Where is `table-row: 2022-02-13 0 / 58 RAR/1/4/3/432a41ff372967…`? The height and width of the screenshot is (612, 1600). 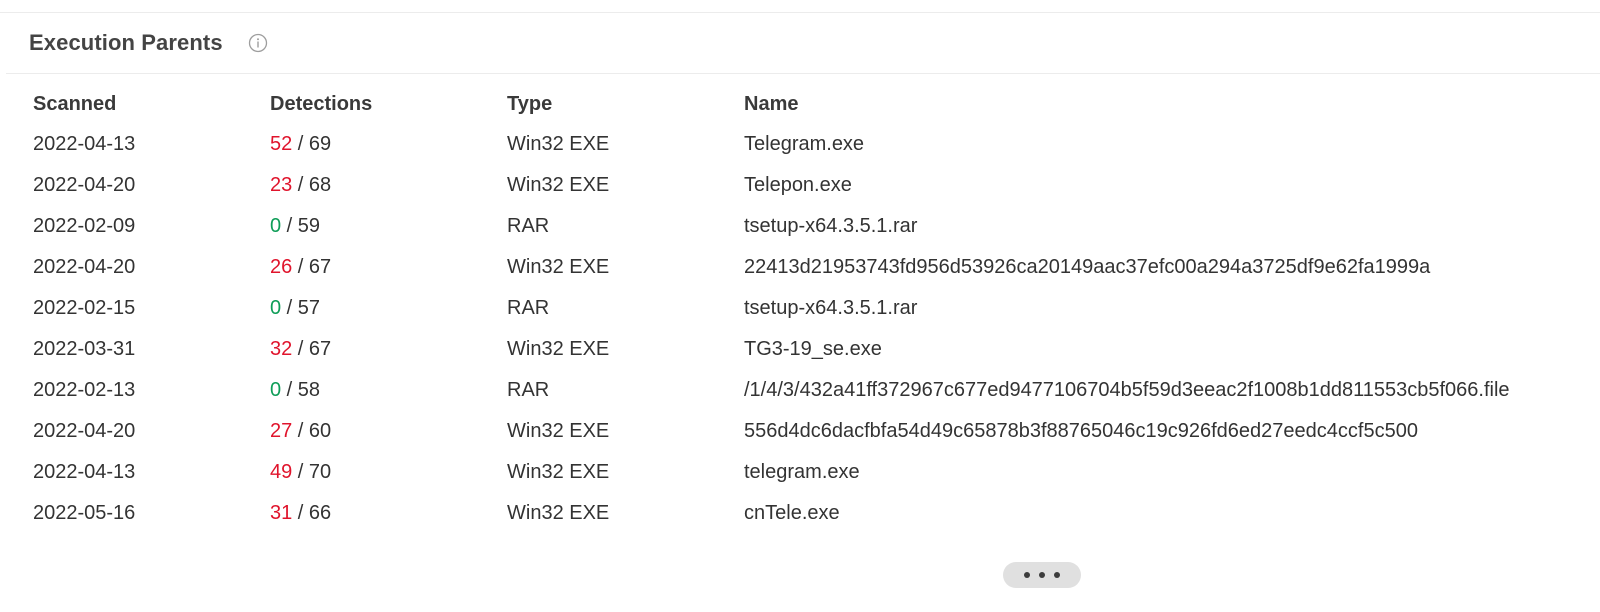 table-row: 2022-02-13 0 / 58 RAR/1/4/3/432a41ff372967… is located at coordinates (771, 390).